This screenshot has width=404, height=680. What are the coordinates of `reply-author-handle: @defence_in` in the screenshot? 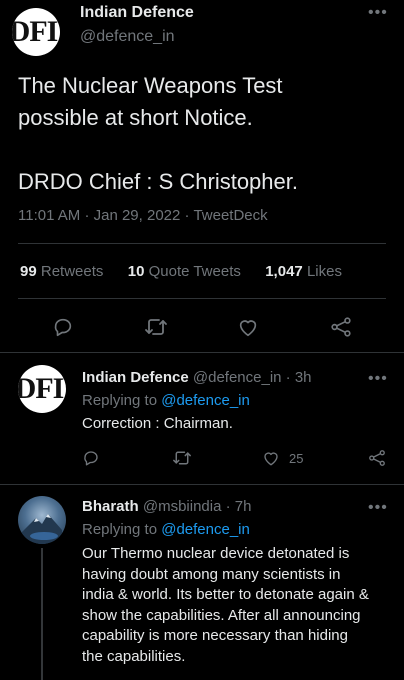 It's located at (237, 377).